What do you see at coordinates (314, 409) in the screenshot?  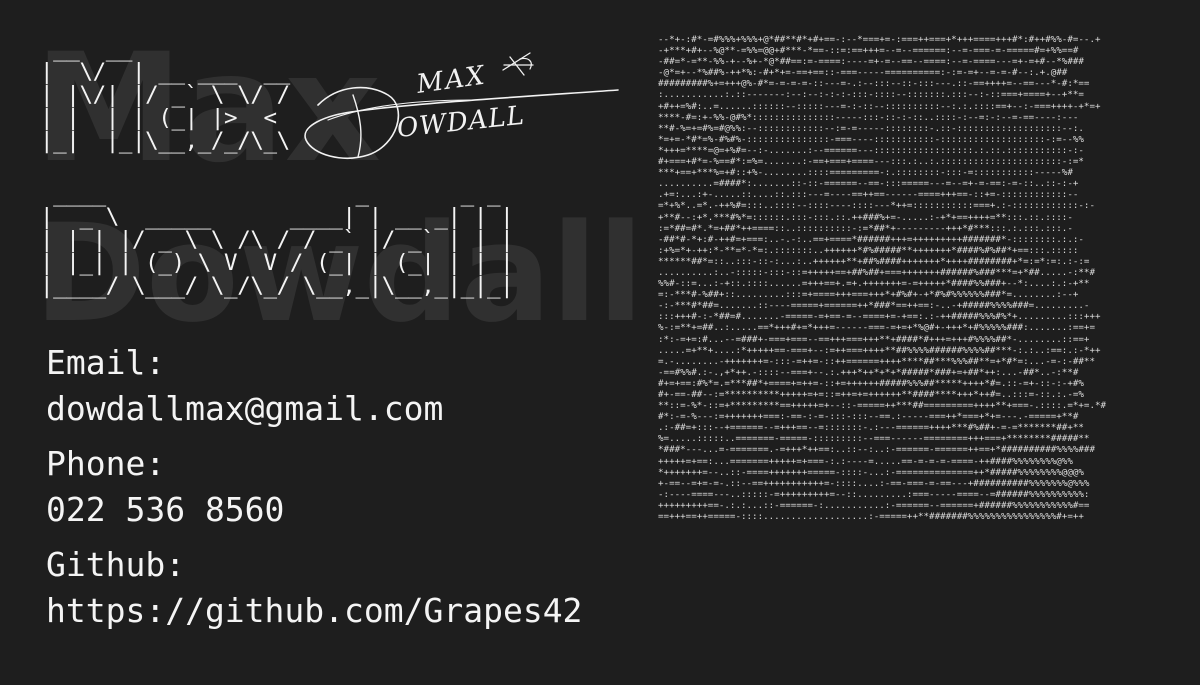 I see `email-value: dowdallmax@gmail.com` at bounding box center [314, 409].